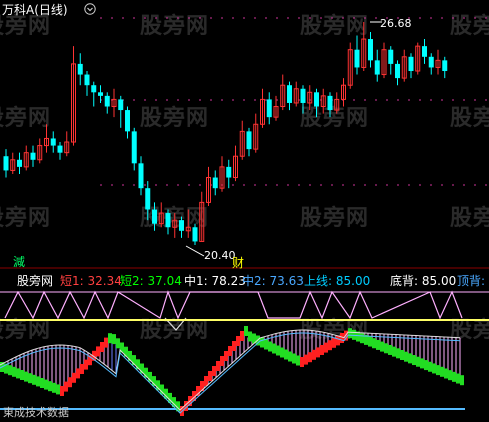 This screenshot has height=422, width=489. What do you see at coordinates (396, 23) in the screenshot?
I see `high-price-label: 26.68` at bounding box center [396, 23].